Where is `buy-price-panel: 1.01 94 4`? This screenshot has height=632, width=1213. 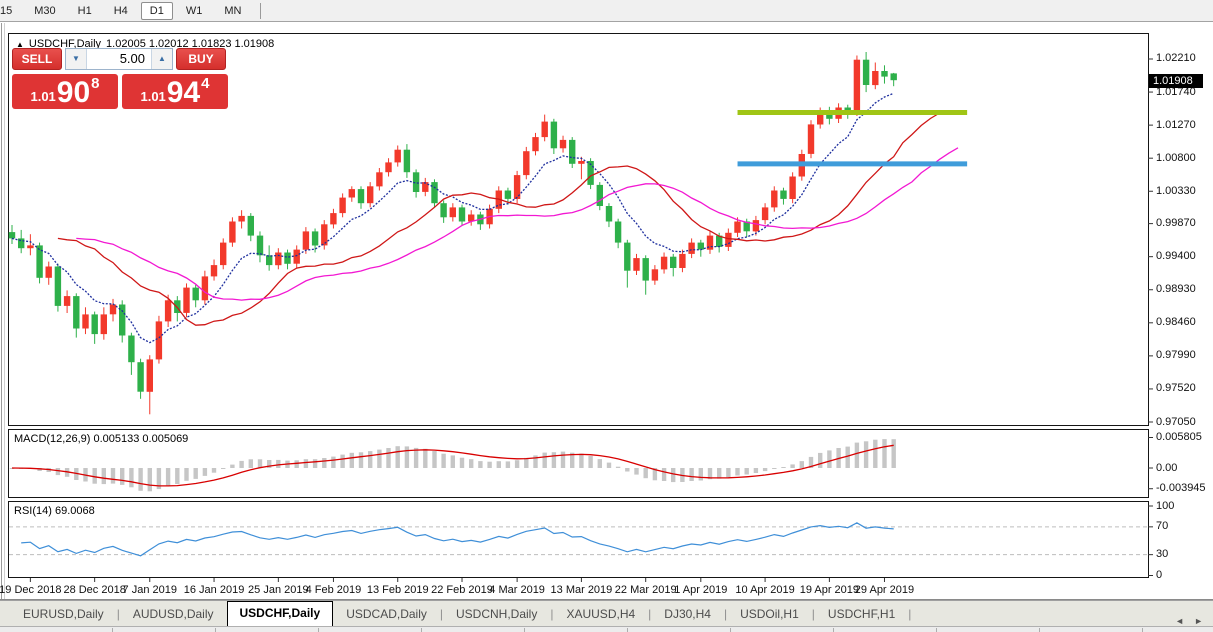
buy-price-panel: 1.01 94 4 is located at coordinates (175, 91).